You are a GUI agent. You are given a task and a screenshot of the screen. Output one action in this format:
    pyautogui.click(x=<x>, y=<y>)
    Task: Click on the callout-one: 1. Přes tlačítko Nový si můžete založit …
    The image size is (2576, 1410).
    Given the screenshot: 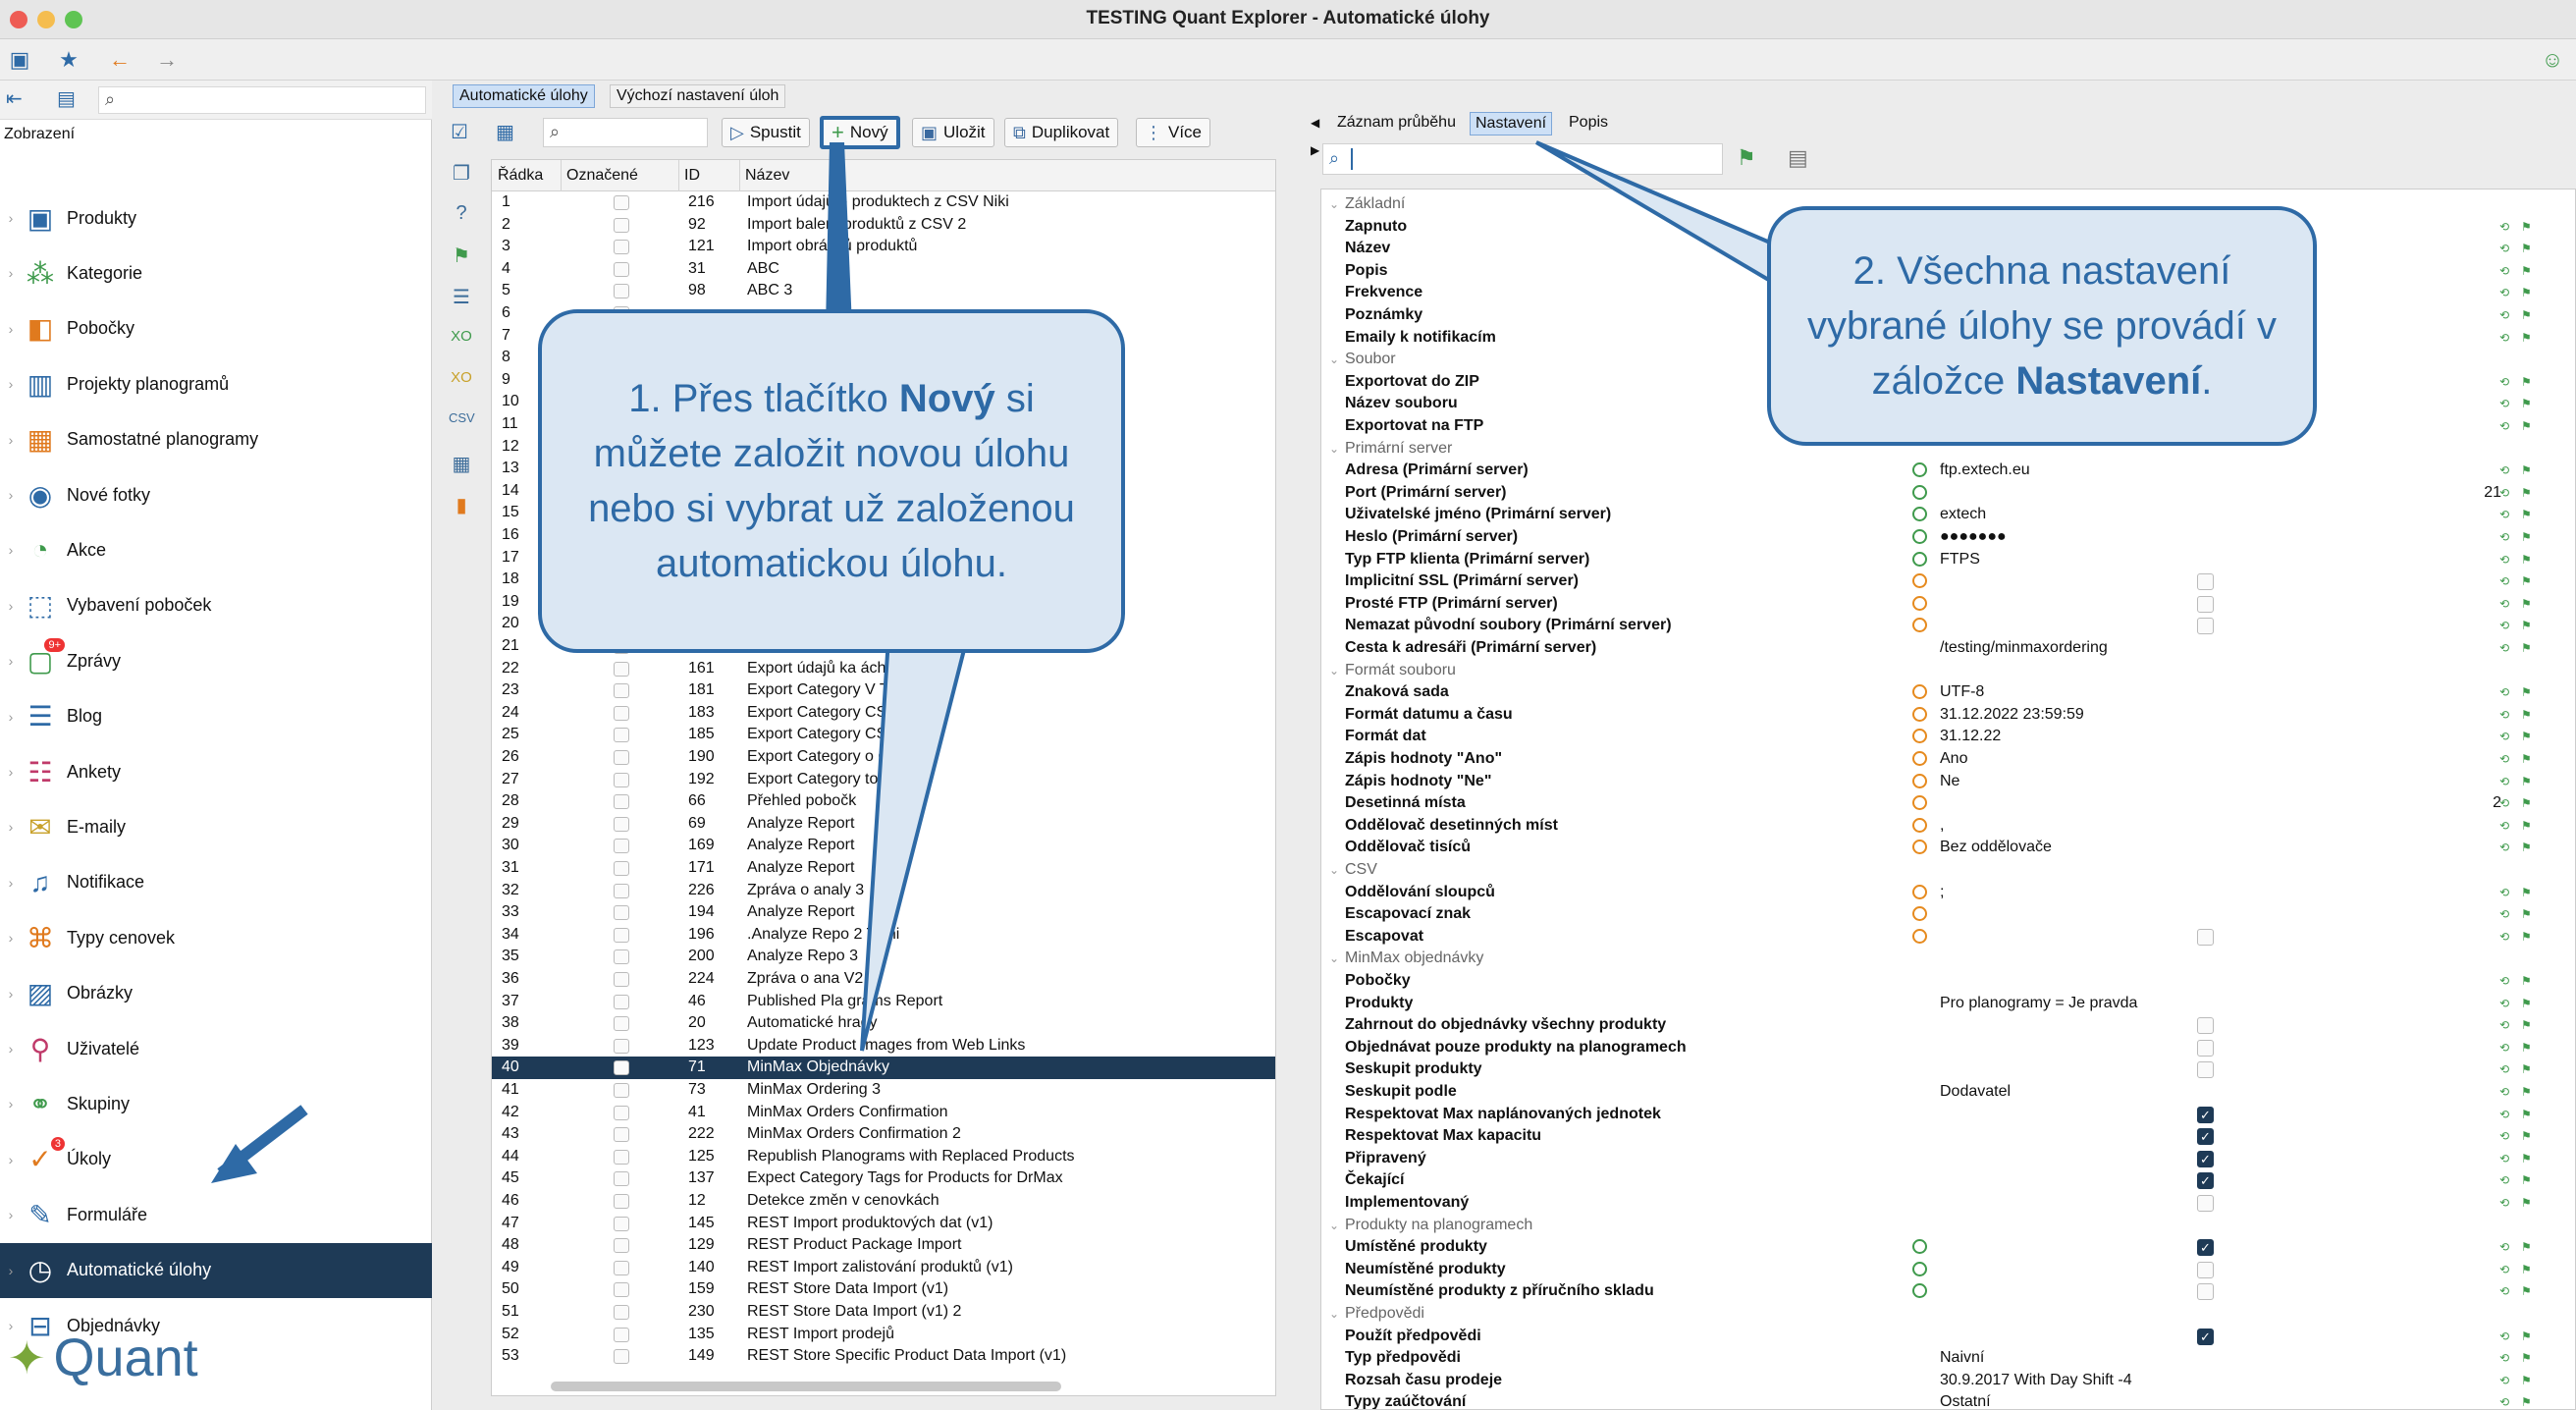 What is the action you would take?
    pyautogui.click(x=831, y=481)
    